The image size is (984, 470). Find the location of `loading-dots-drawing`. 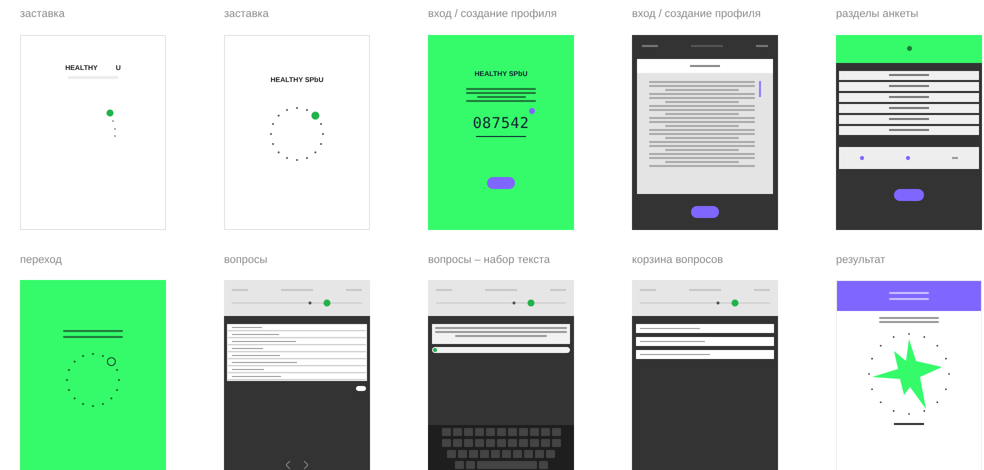

loading-dots-drawing is located at coordinates (112, 124).